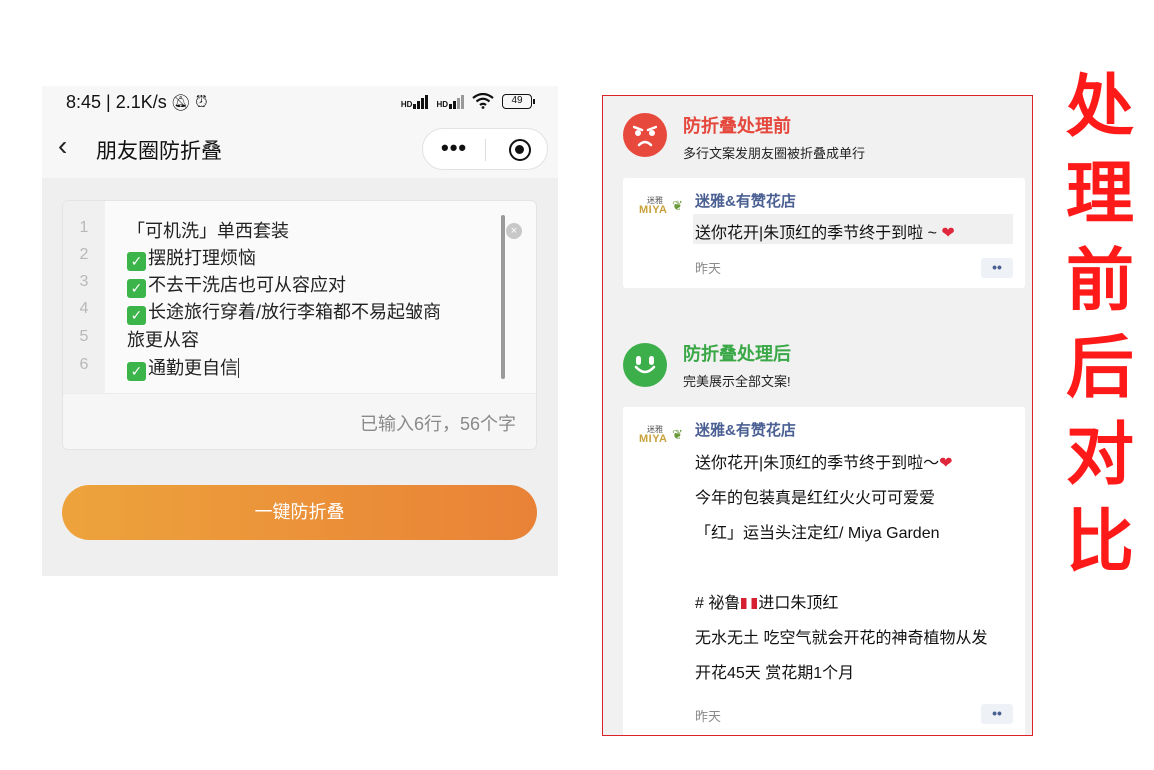  I want to click on label-char: 后, so click(1099, 368).